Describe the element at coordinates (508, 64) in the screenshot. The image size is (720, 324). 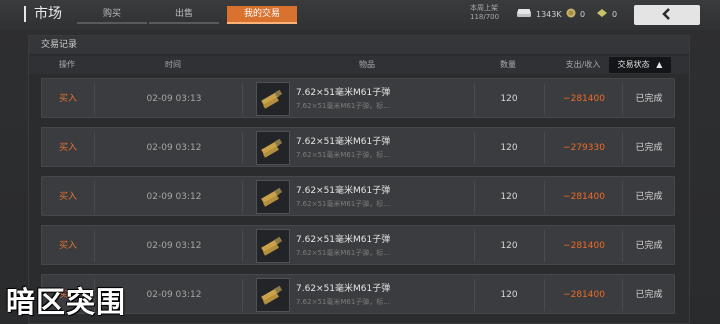
I see `col-quantity: 数量` at that location.